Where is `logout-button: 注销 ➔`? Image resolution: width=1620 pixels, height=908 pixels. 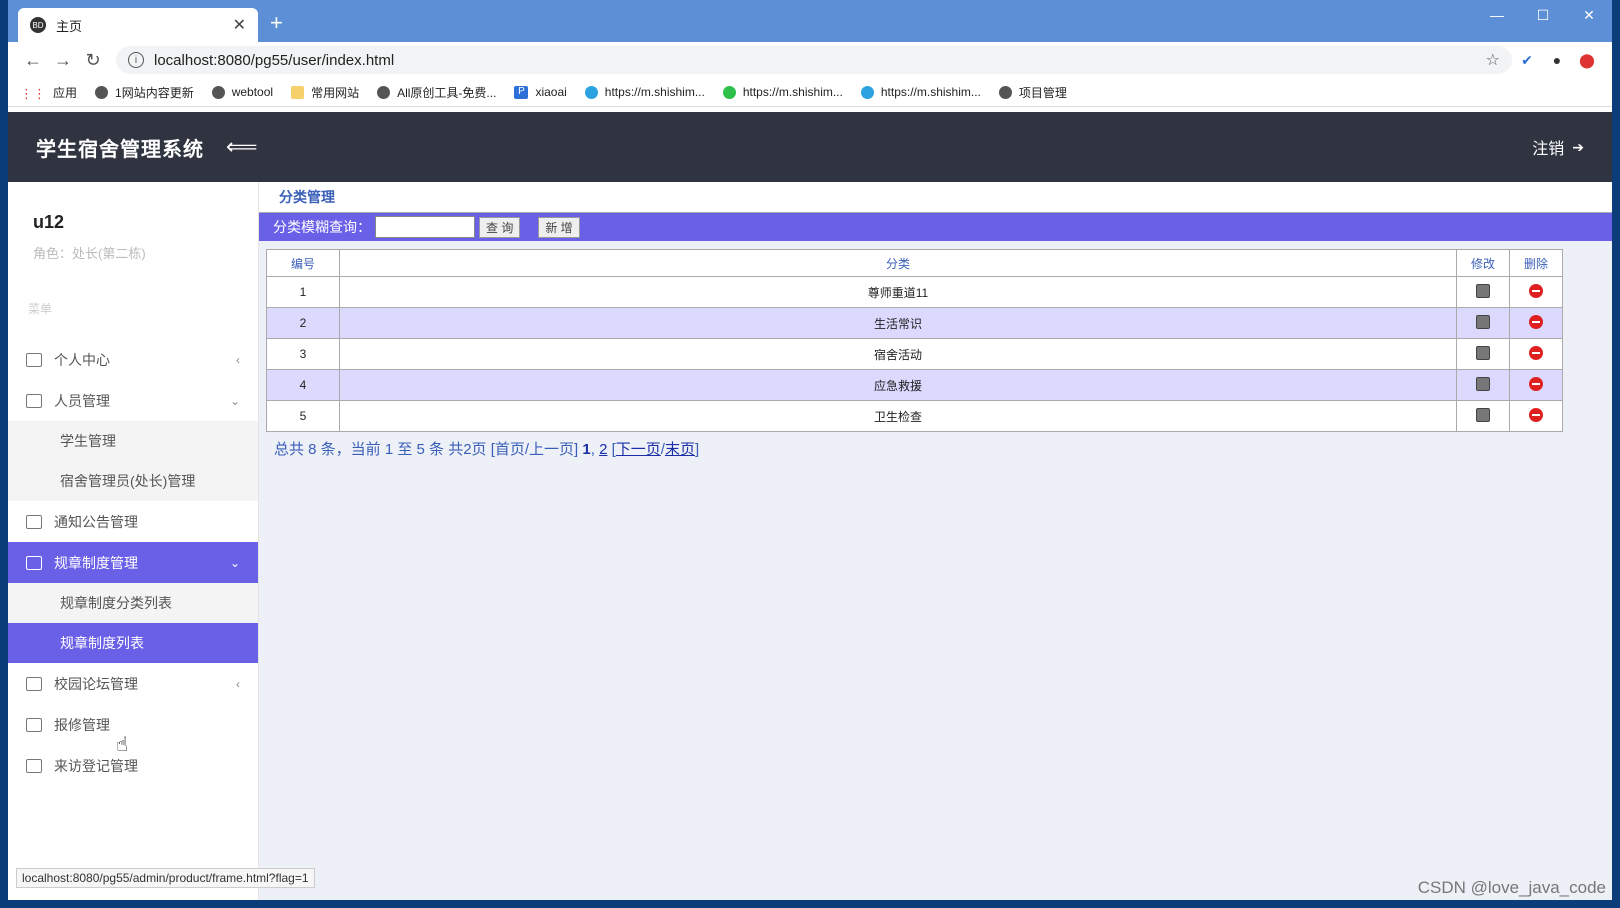
logout-button: 注销 ➔ is located at coordinates (1558, 147).